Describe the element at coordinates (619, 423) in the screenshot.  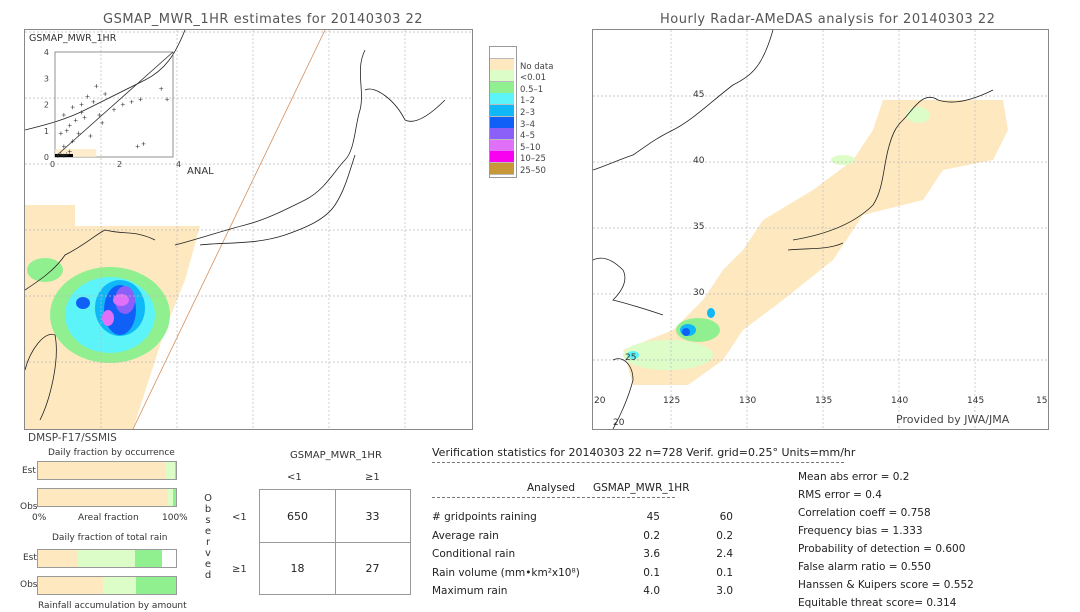
I see `lat-label: 20` at that location.